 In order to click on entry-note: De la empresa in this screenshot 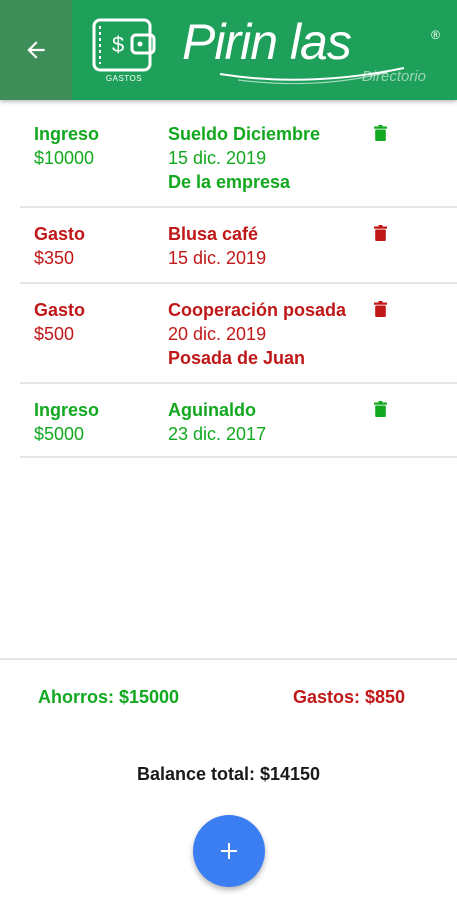, I will do `click(229, 182)`.